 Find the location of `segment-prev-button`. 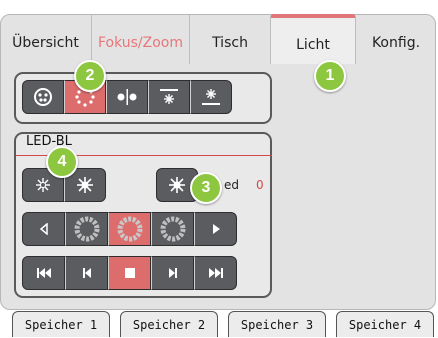

segment-prev-button is located at coordinates (43, 229).